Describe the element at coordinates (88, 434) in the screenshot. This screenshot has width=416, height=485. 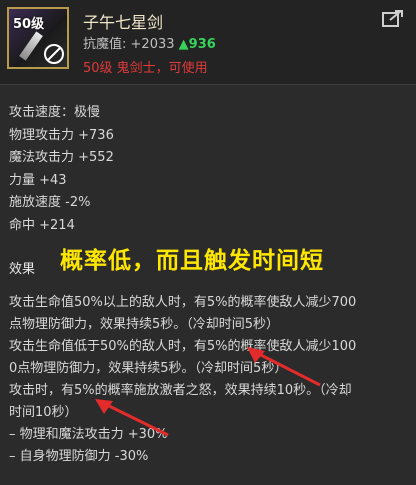
I see `effect-line: – 物理和魔法攻击力 +30%` at that location.